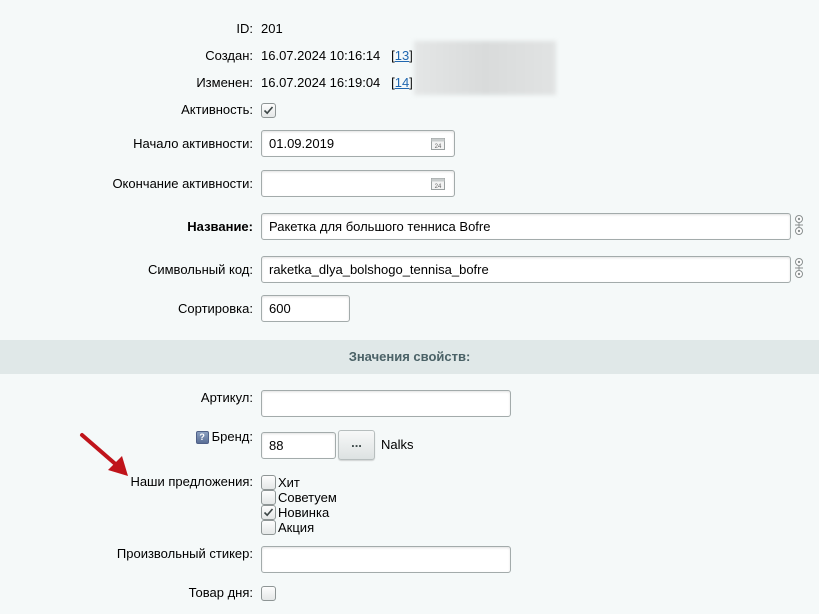 The height and width of the screenshot is (614, 819). What do you see at coordinates (397, 444) in the screenshot?
I see `brand-name: Nalks` at bounding box center [397, 444].